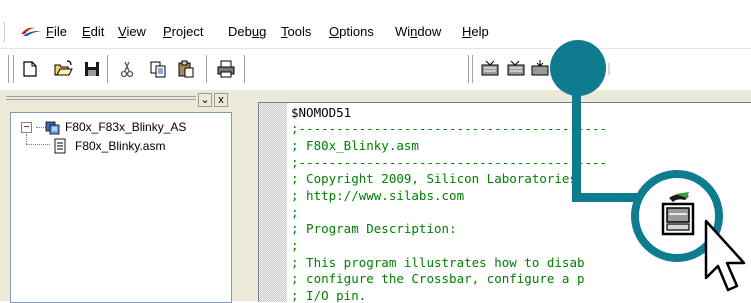  What do you see at coordinates (132, 32) in the screenshot?
I see `menu-view: View` at bounding box center [132, 32].